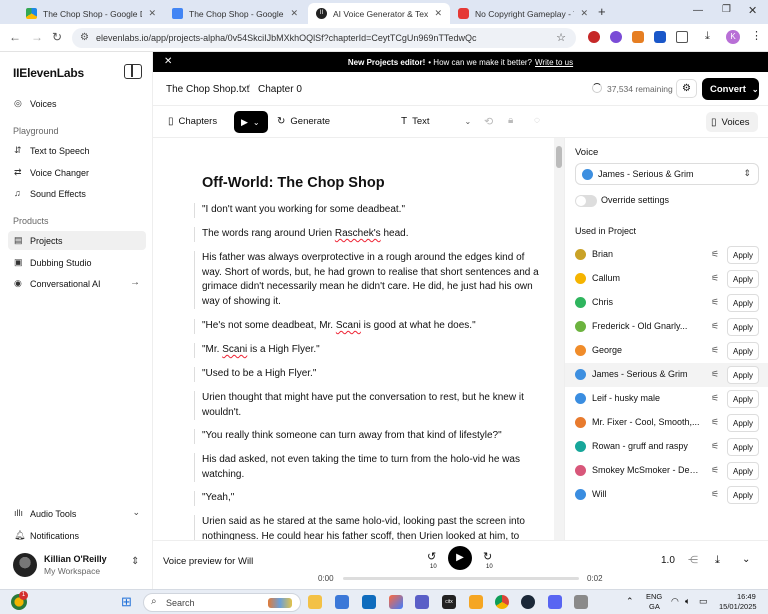  I want to click on chevron-up-icon: ⌃, so click(630, 601).